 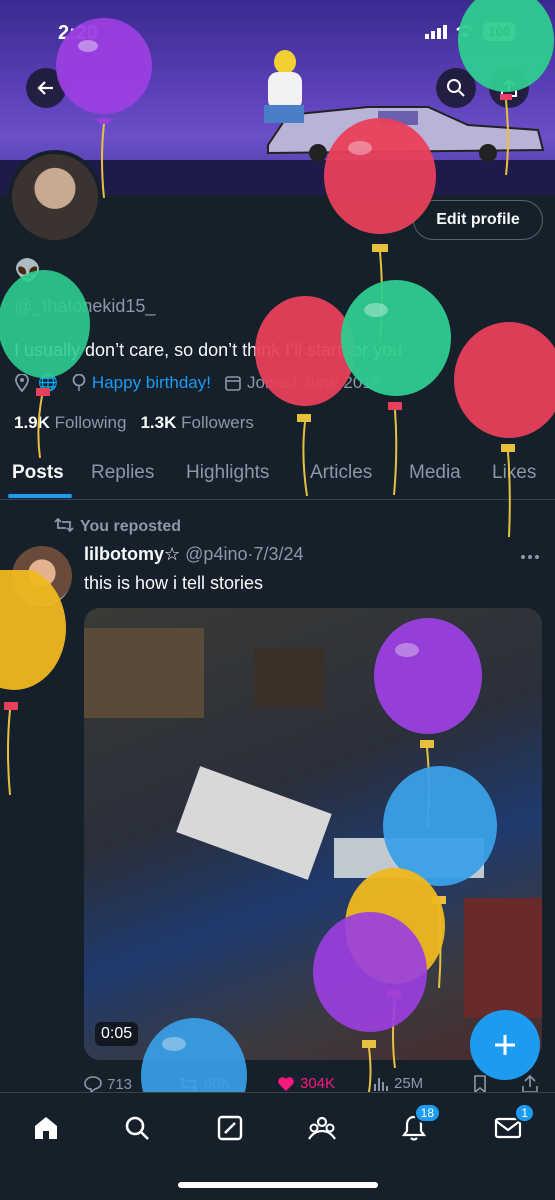 What do you see at coordinates (78, 33) in the screenshot?
I see `status-time: 2:20` at bounding box center [78, 33].